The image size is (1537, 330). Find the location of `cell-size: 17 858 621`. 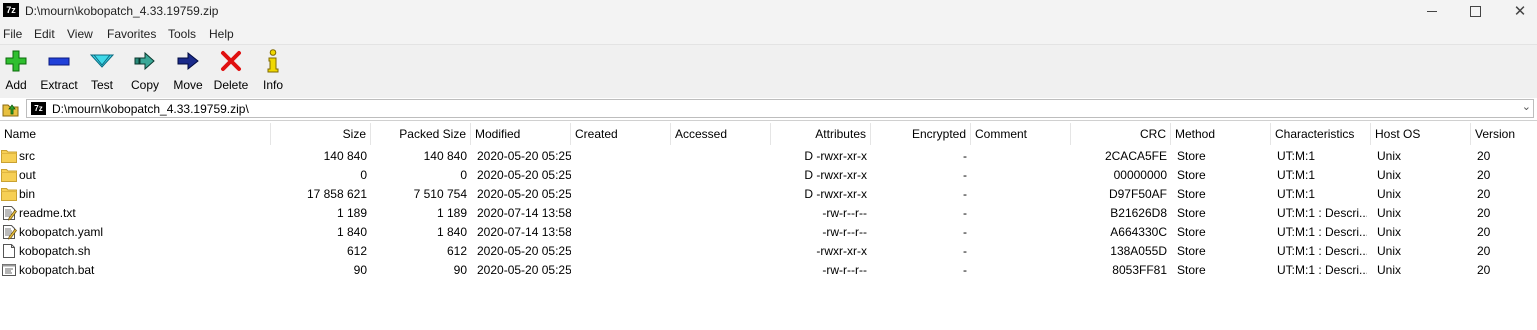

cell-size: 17 858 621 is located at coordinates (336, 194).